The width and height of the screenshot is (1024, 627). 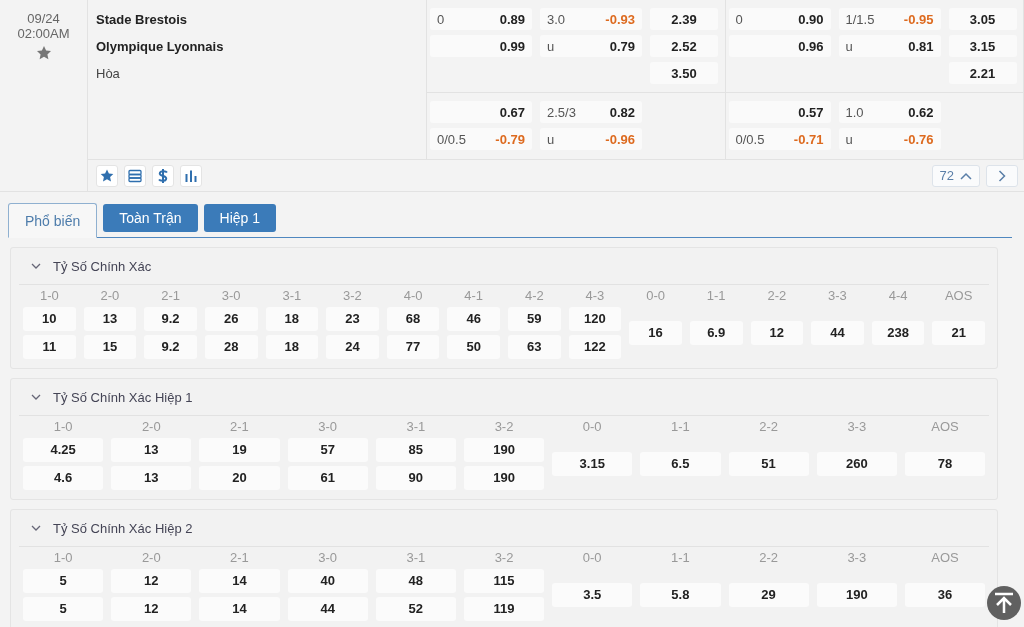 I want to click on total-odds-cell: u -0.76, so click(x=889, y=139).